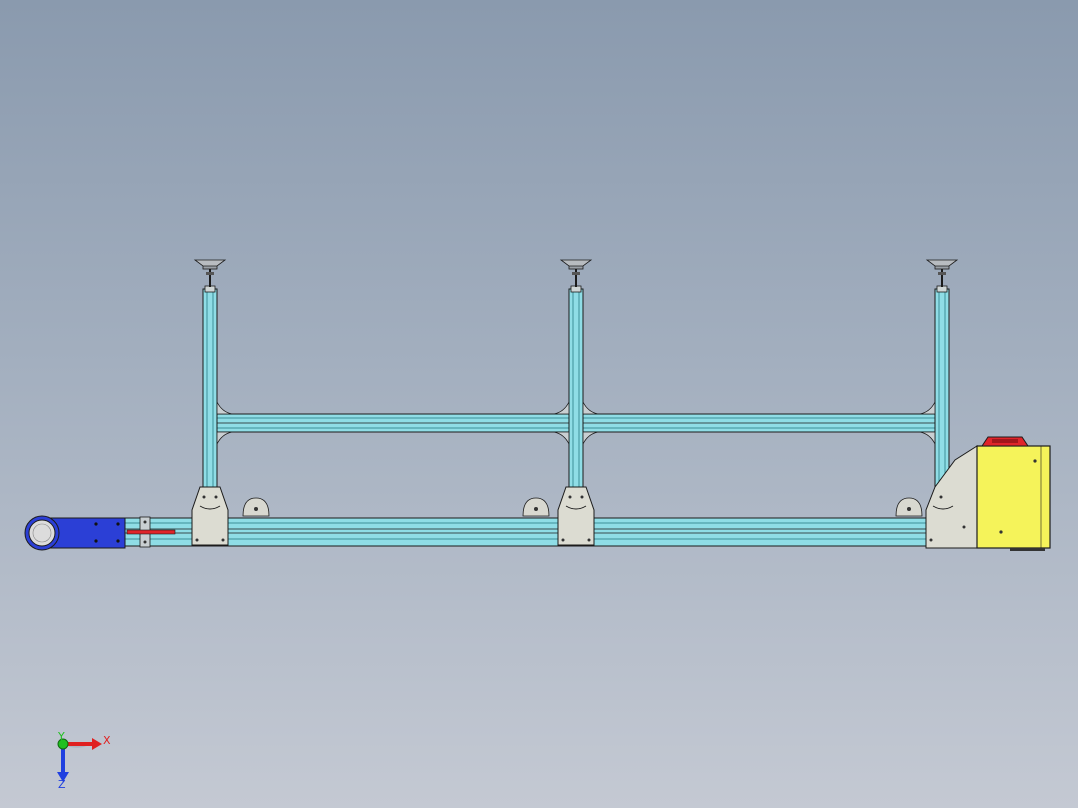  I want to click on leveling-foot-right, so click(942, 273).